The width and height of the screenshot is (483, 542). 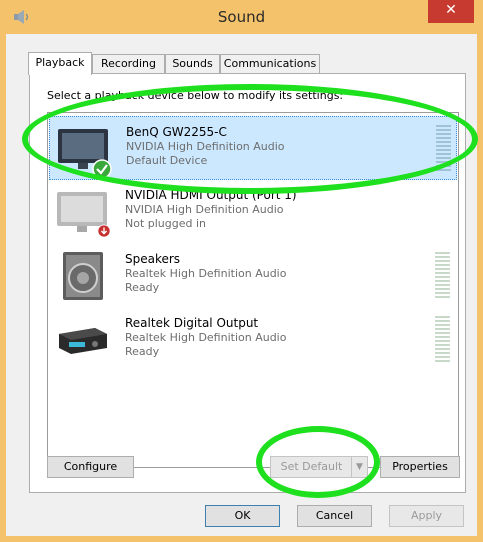 I want to click on close-button: ✕, so click(x=451, y=11).